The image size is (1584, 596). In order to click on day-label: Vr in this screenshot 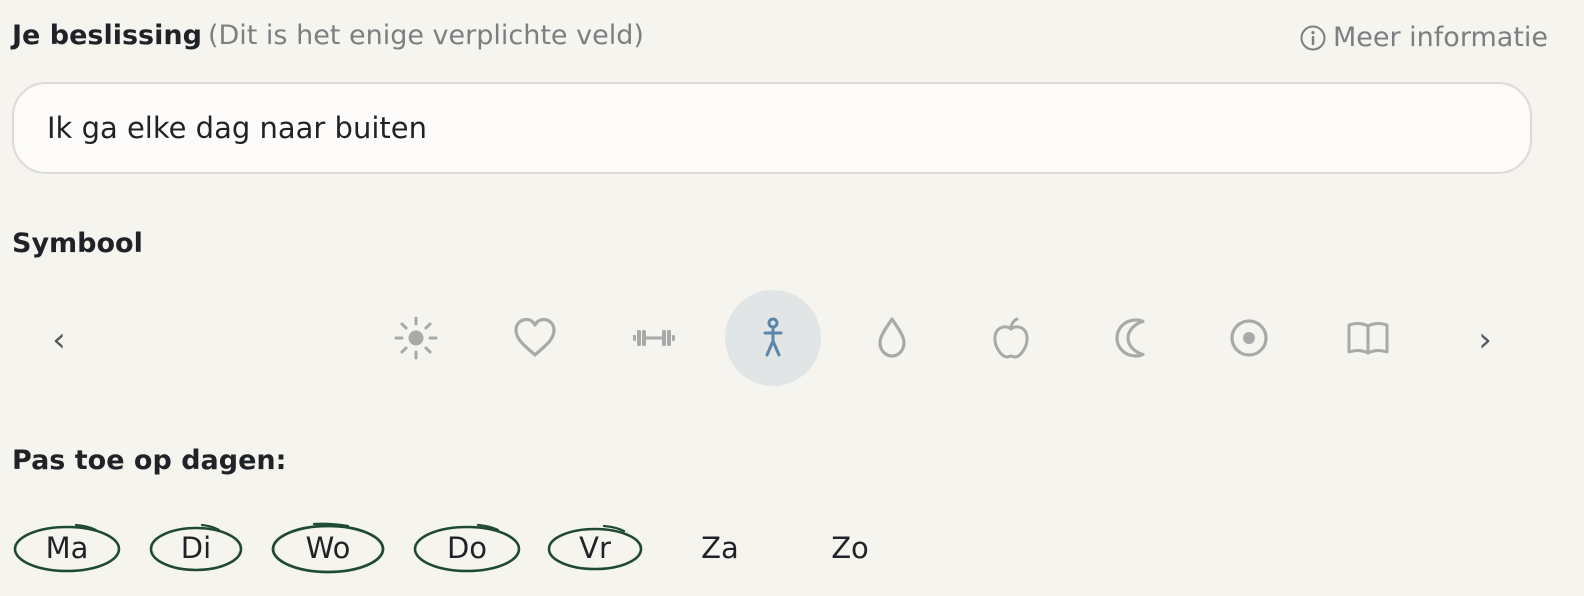, I will do `click(595, 548)`.